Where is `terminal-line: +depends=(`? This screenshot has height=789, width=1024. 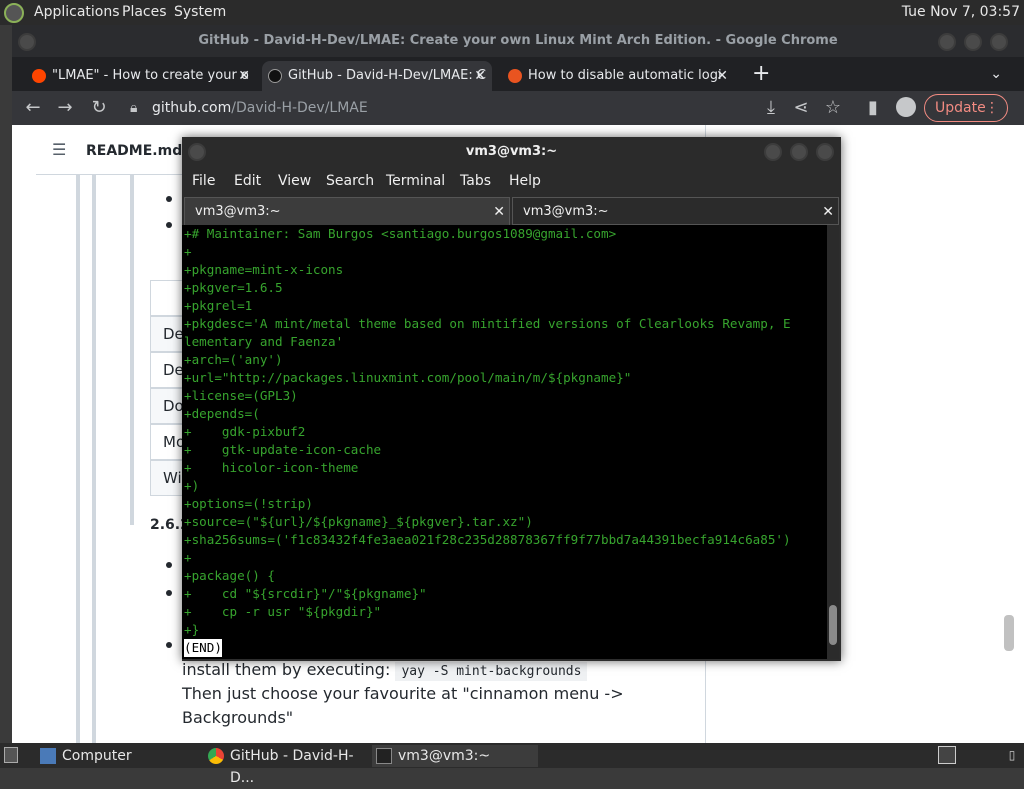 terminal-line: +depends=( is located at coordinates (222, 413).